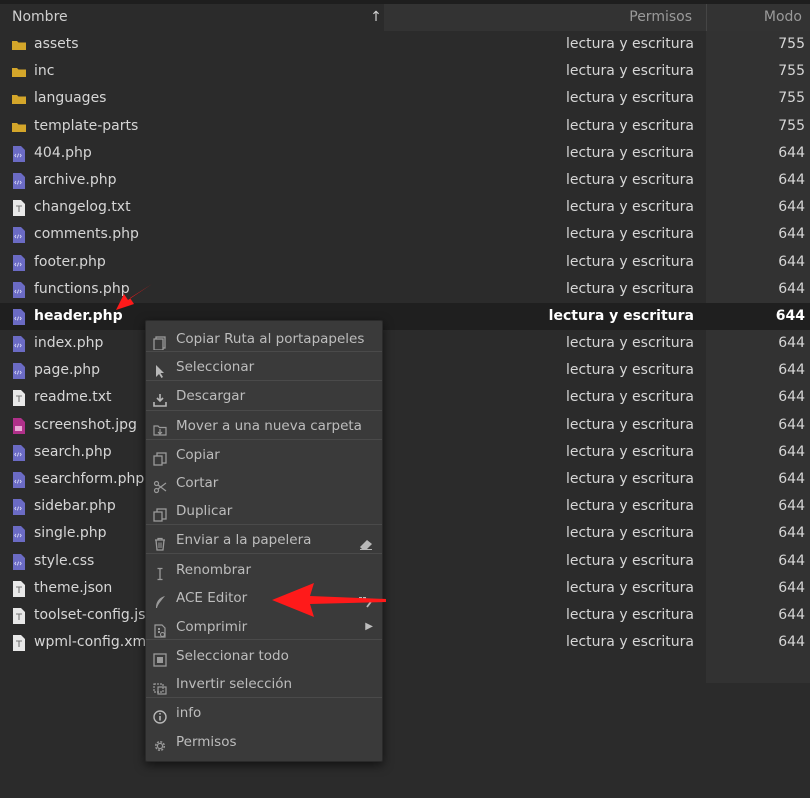 This screenshot has height=798, width=810. Describe the element at coordinates (264, 483) in the screenshot. I see `menu-item-cortar: Cortar` at that location.